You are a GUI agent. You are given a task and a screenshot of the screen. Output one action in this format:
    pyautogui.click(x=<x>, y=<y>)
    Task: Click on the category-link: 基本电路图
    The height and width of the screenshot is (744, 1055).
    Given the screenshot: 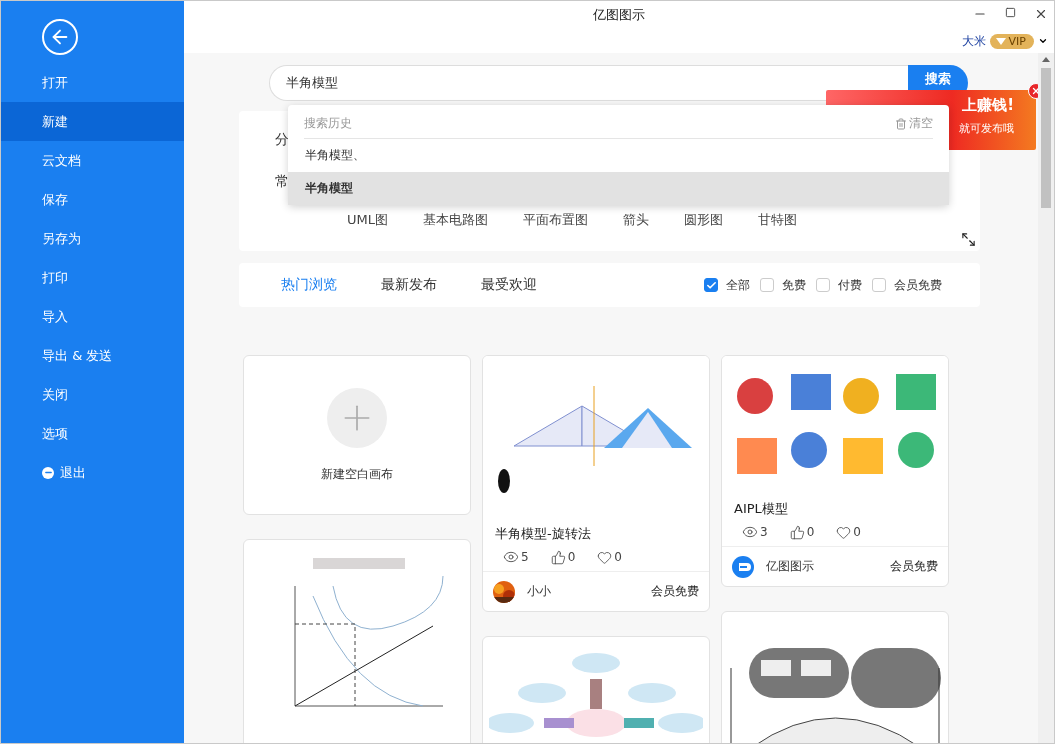 What is the action you would take?
    pyautogui.click(x=455, y=220)
    